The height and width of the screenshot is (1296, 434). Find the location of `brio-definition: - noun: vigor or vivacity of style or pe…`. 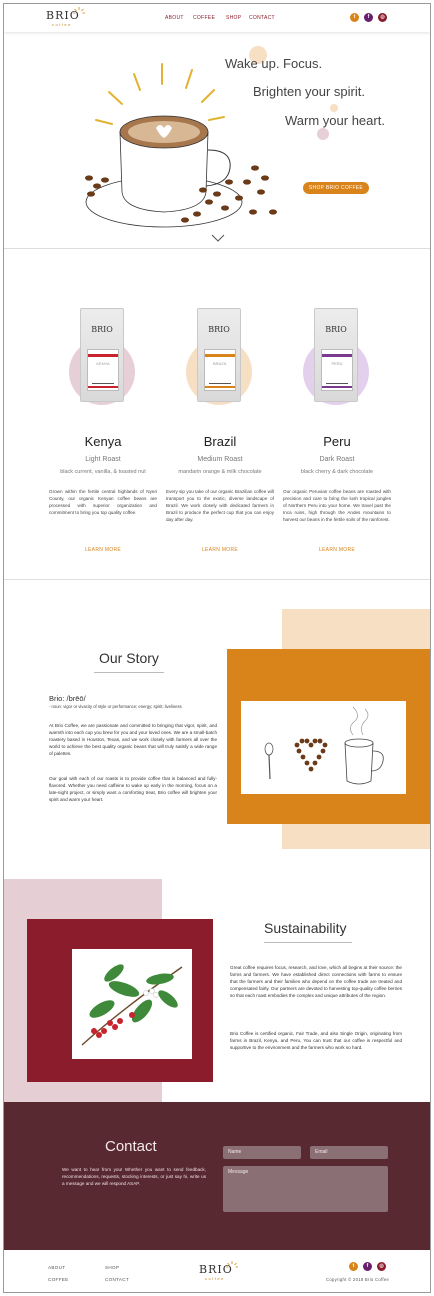

brio-definition: - noun: vigor or vivacity of style or pe… is located at coordinates (115, 706).